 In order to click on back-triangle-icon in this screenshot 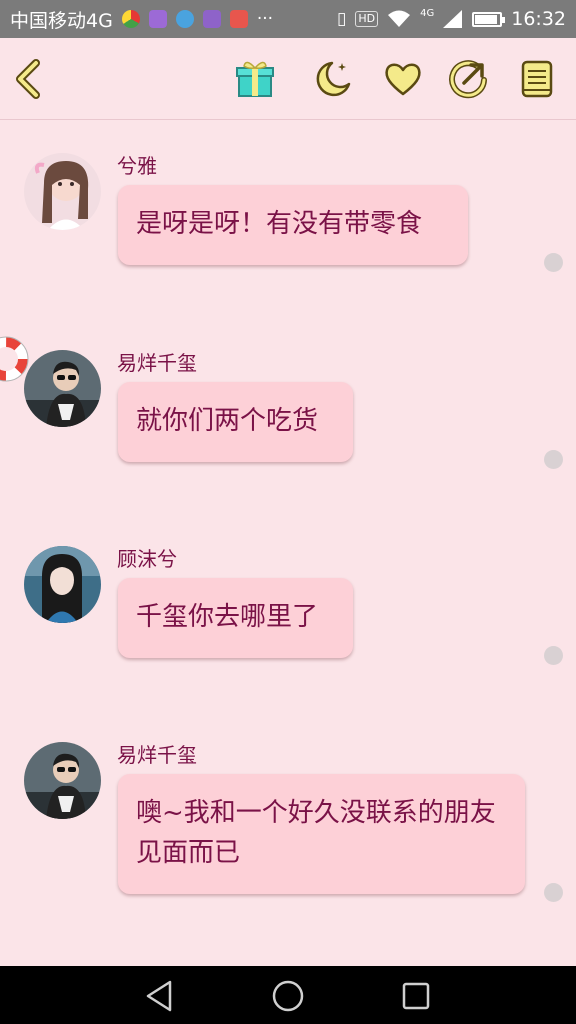, I will do `click(160, 996)`.